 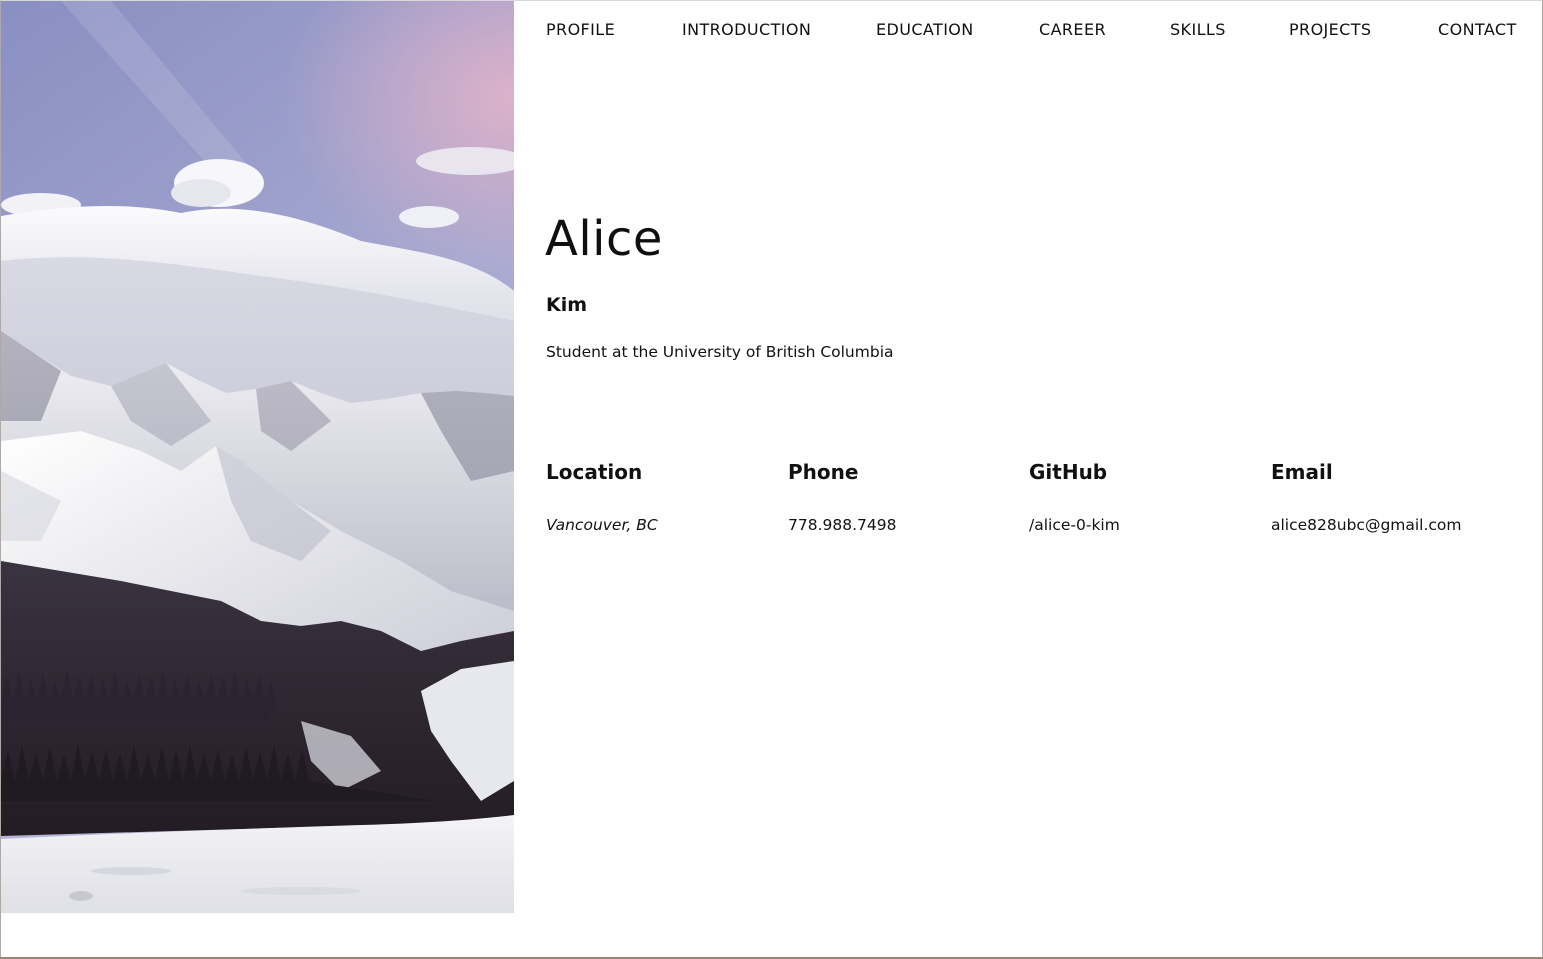 I want to click on email-label: Email, so click(x=1302, y=472).